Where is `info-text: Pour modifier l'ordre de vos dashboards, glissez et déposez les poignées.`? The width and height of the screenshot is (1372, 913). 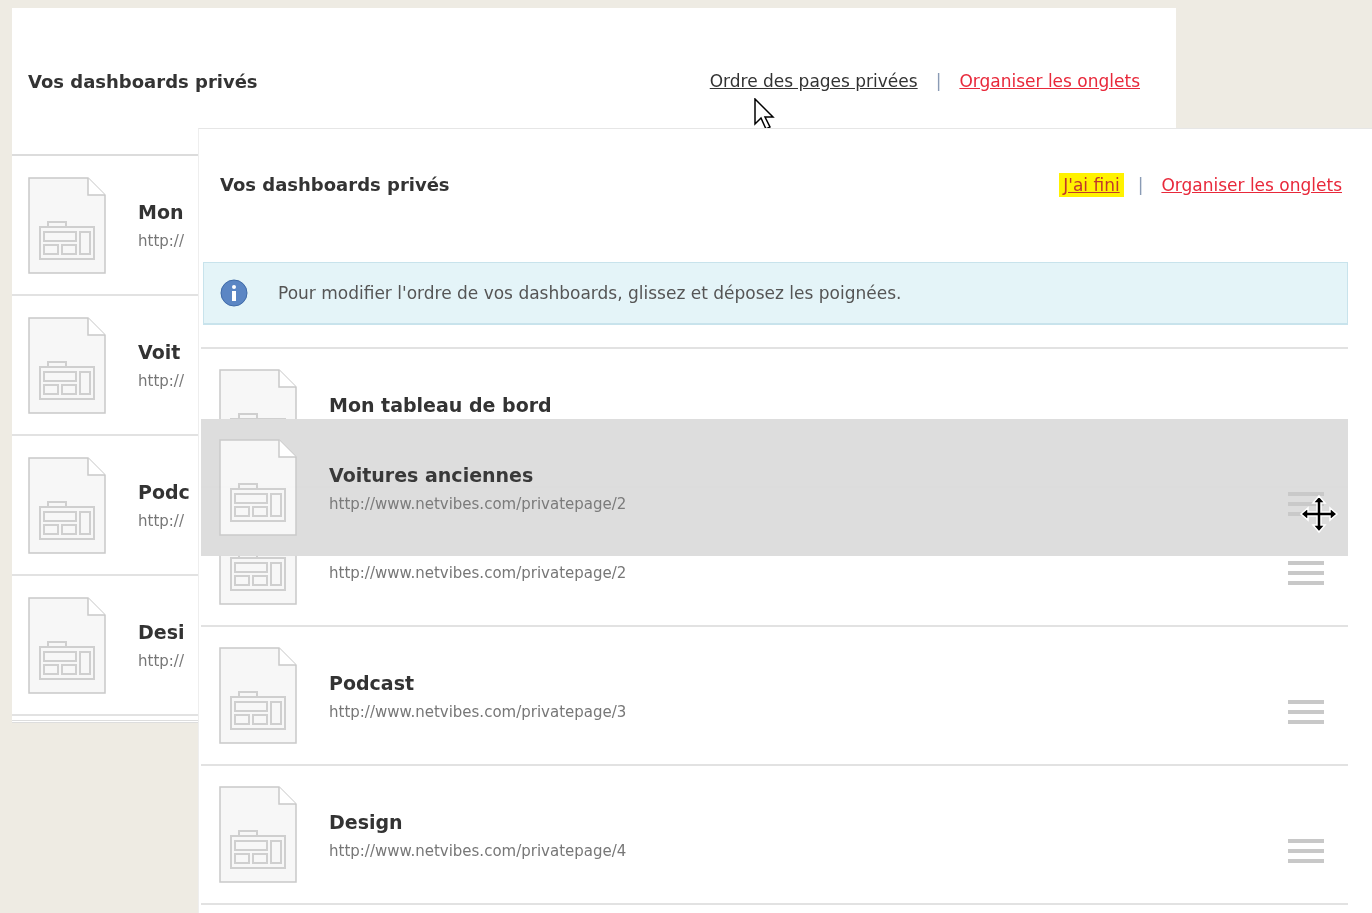 info-text: Pour modifier l'ordre de vos dashboards, glissez et déposez les poignées. is located at coordinates (590, 293).